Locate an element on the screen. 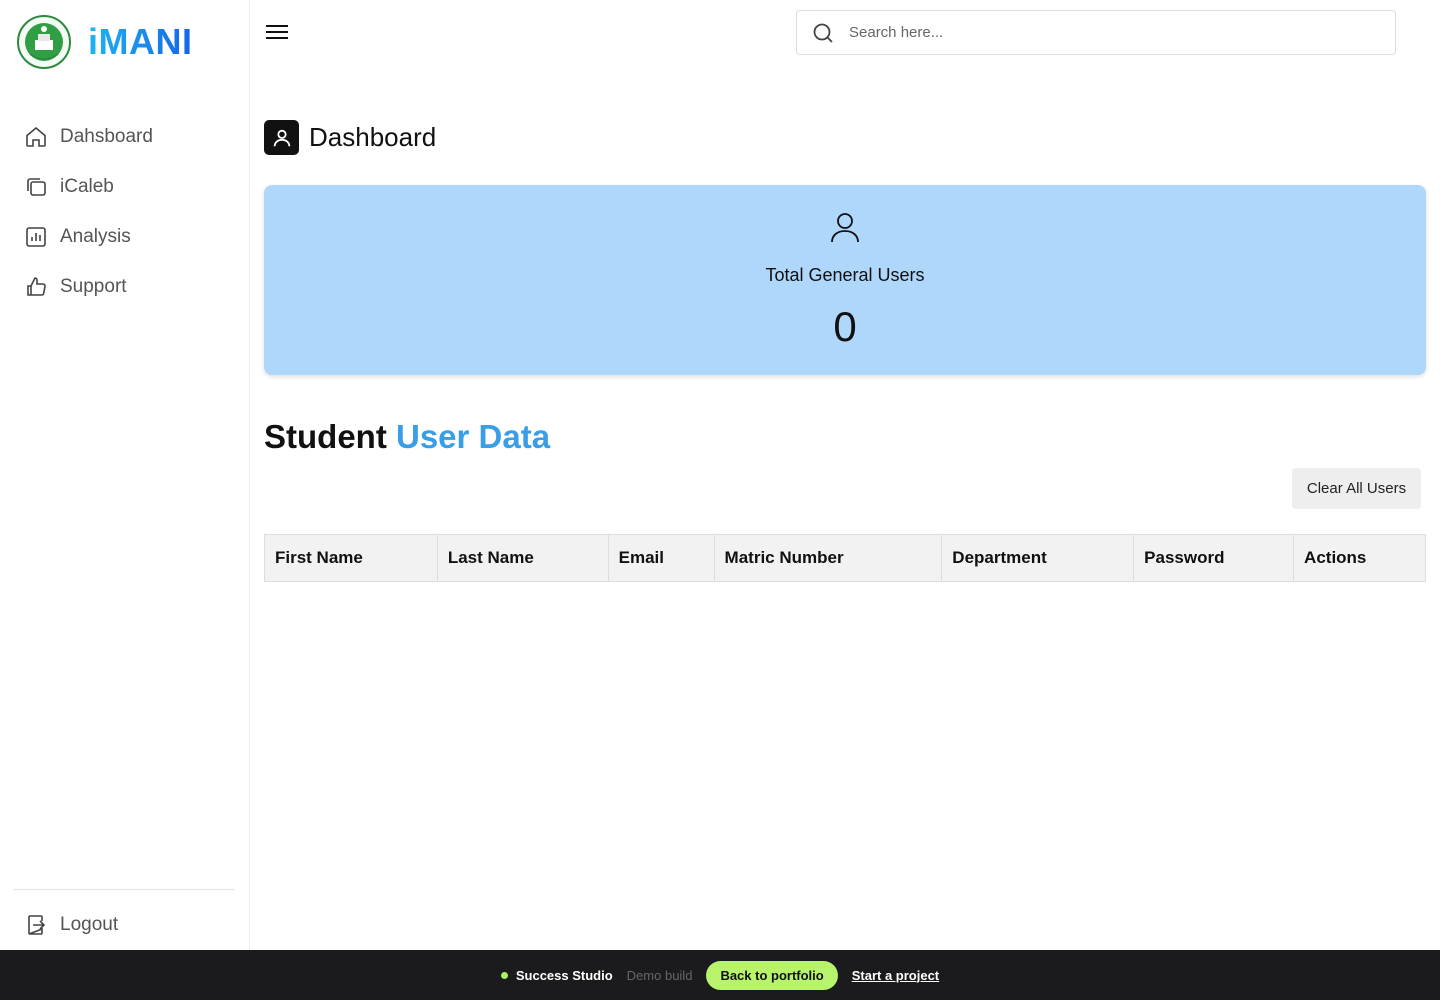 This screenshot has height=1000, width=1440. sidebar-divider is located at coordinates (124, 889).